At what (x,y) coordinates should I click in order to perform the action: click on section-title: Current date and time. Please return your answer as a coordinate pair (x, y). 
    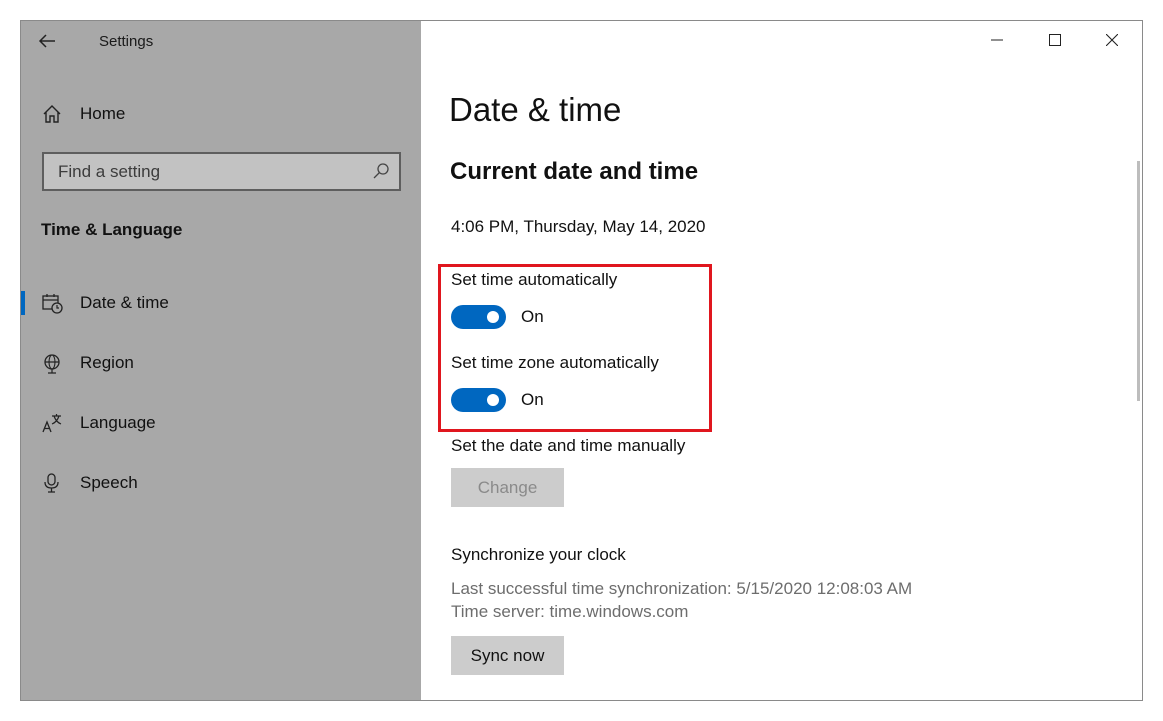
    Looking at the image, I should click on (574, 171).